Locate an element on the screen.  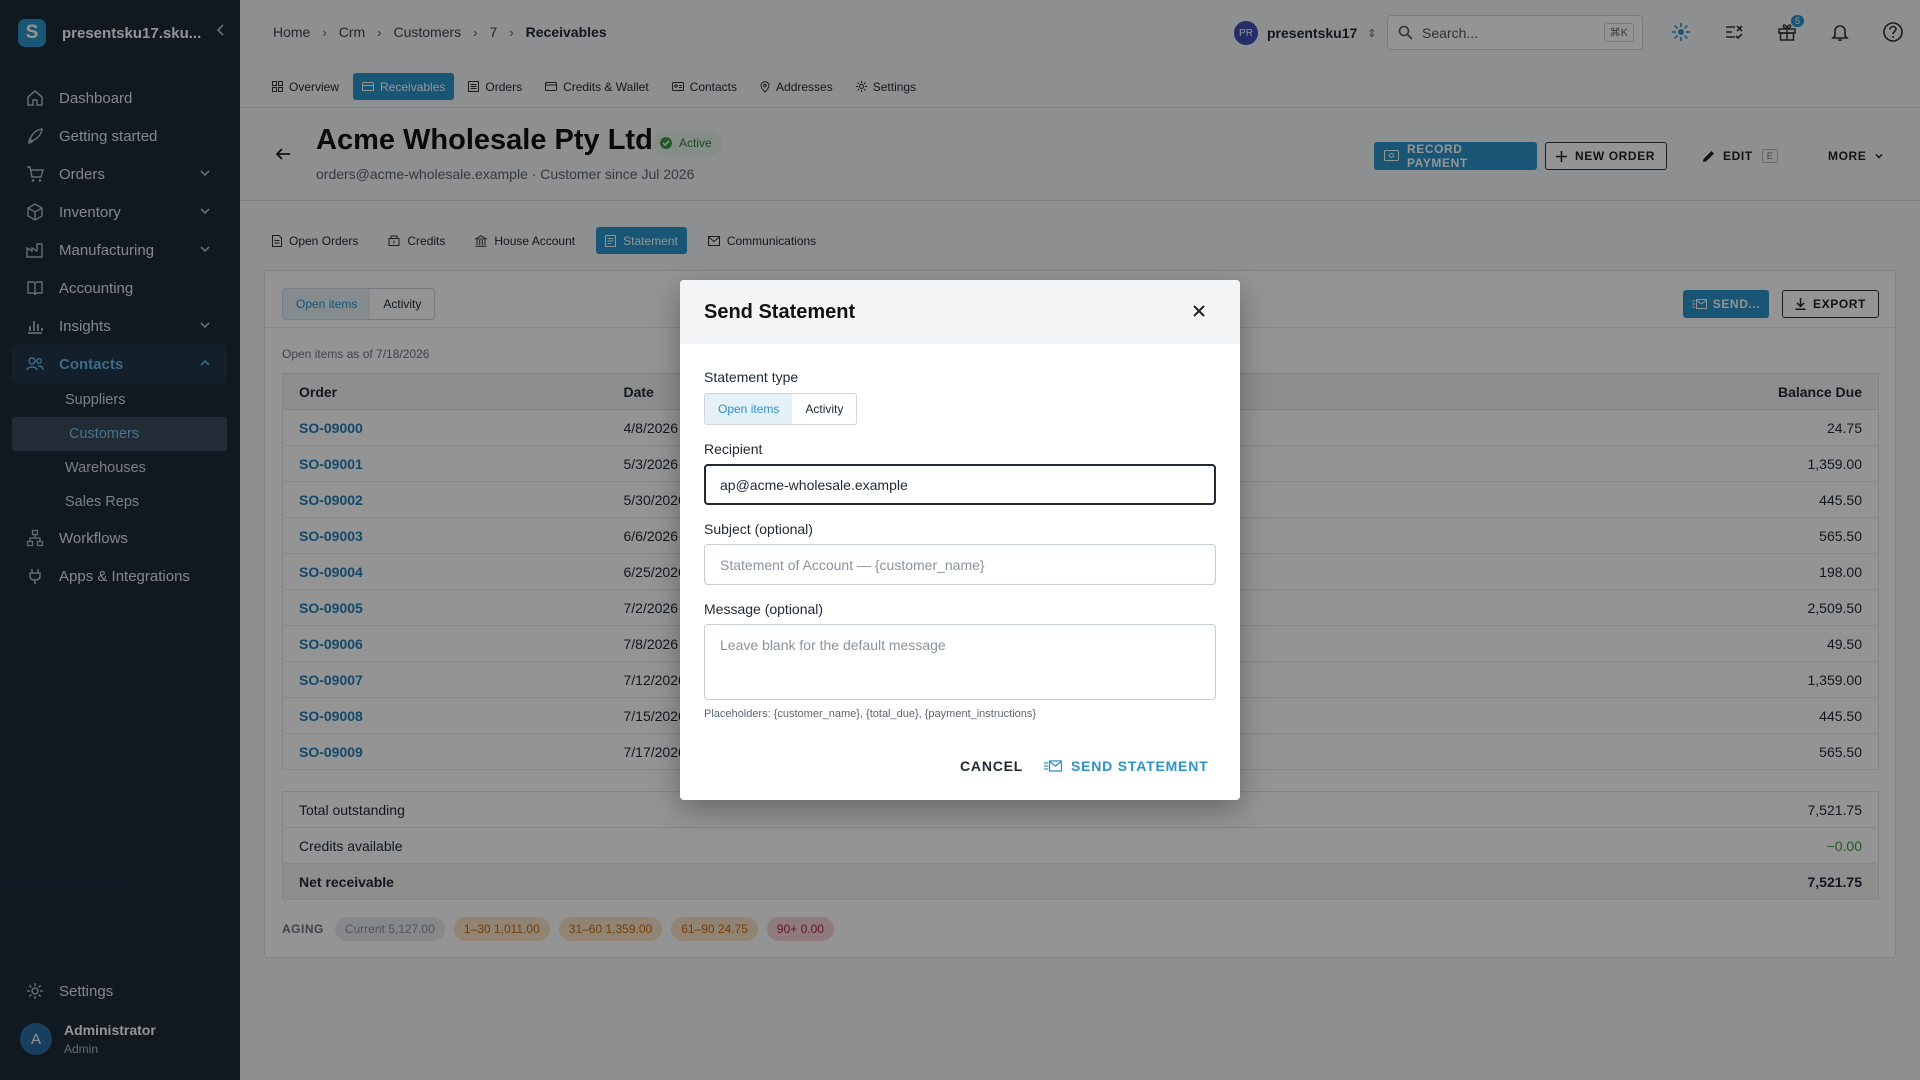
toggle-open-items: Open items is located at coordinates (749, 409).